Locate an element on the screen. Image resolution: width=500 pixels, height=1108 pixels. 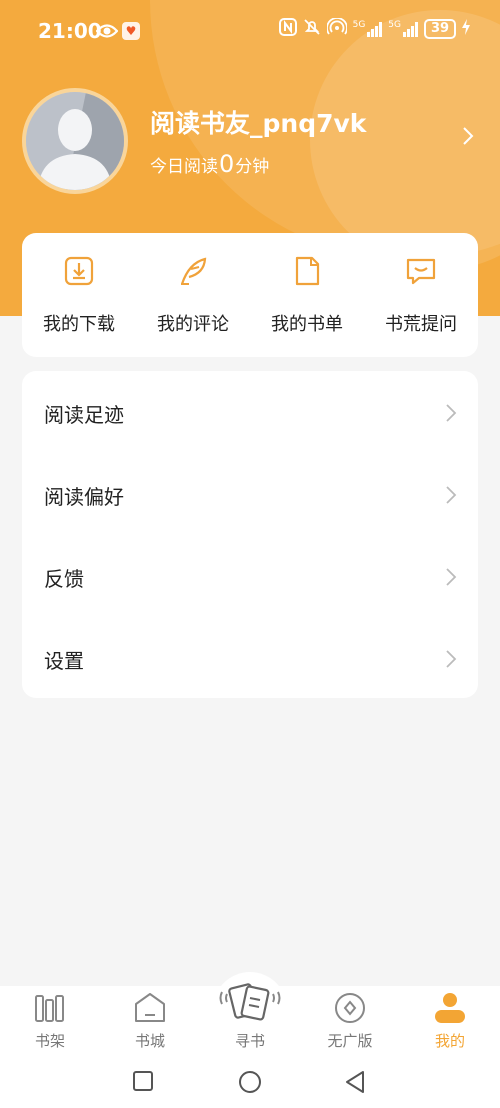
back-button is located at coordinates (355, 1084).